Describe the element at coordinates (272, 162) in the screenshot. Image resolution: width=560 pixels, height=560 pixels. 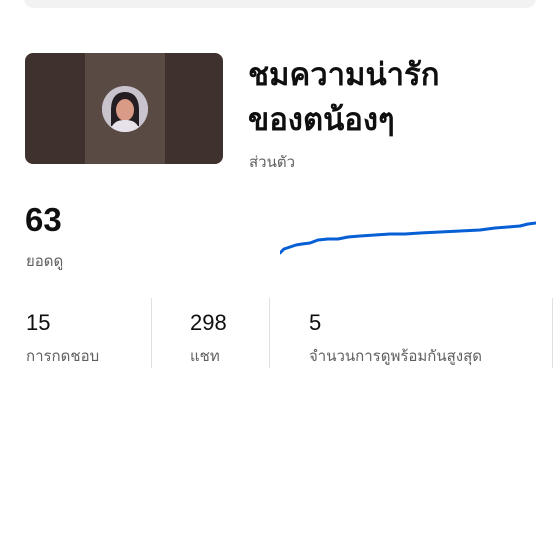
I see `visibility-status: ส่วนตัว` at that location.